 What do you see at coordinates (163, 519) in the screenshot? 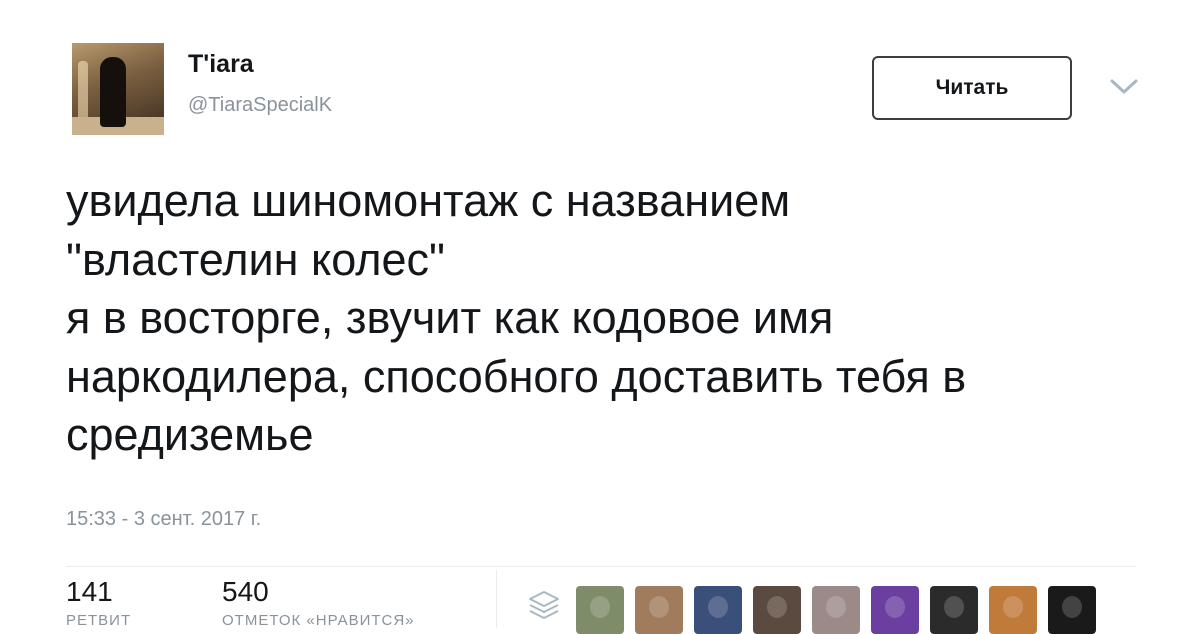
I see `tweet-timestamp: 15:33 - 3 сент. 2017 г.` at bounding box center [163, 519].